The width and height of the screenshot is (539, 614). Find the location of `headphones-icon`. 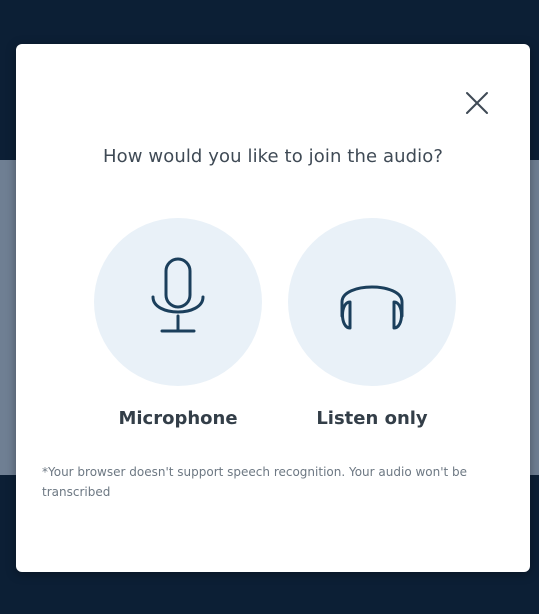

headphones-icon is located at coordinates (372, 302).